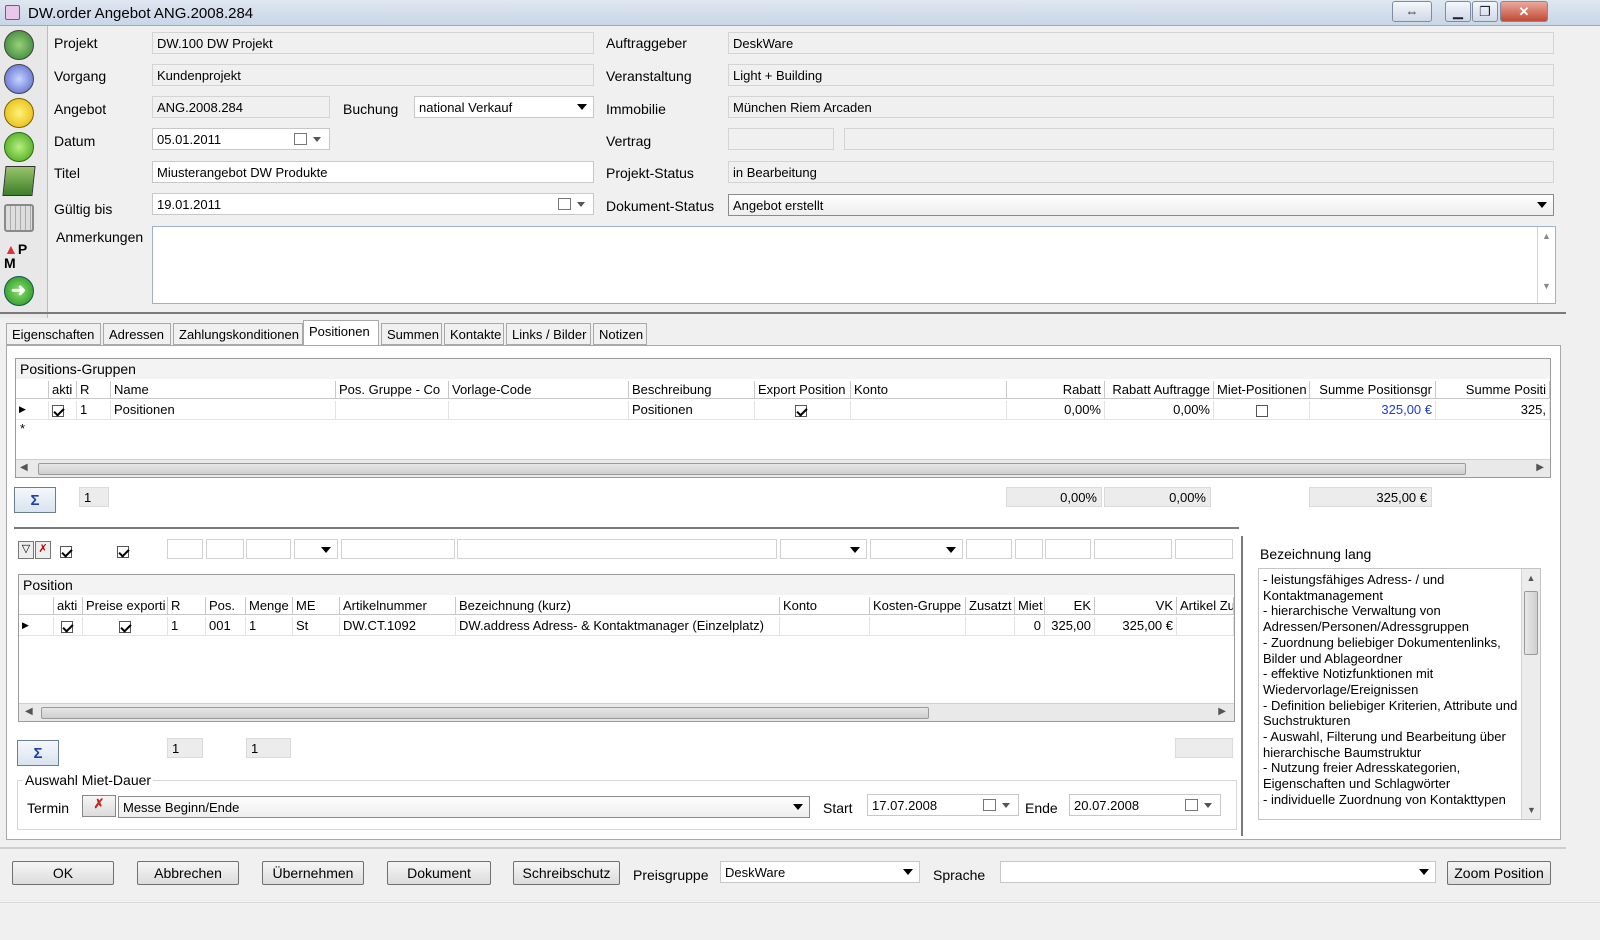 The height and width of the screenshot is (940, 1600). I want to click on preise-exportieren-cell, so click(125, 626).